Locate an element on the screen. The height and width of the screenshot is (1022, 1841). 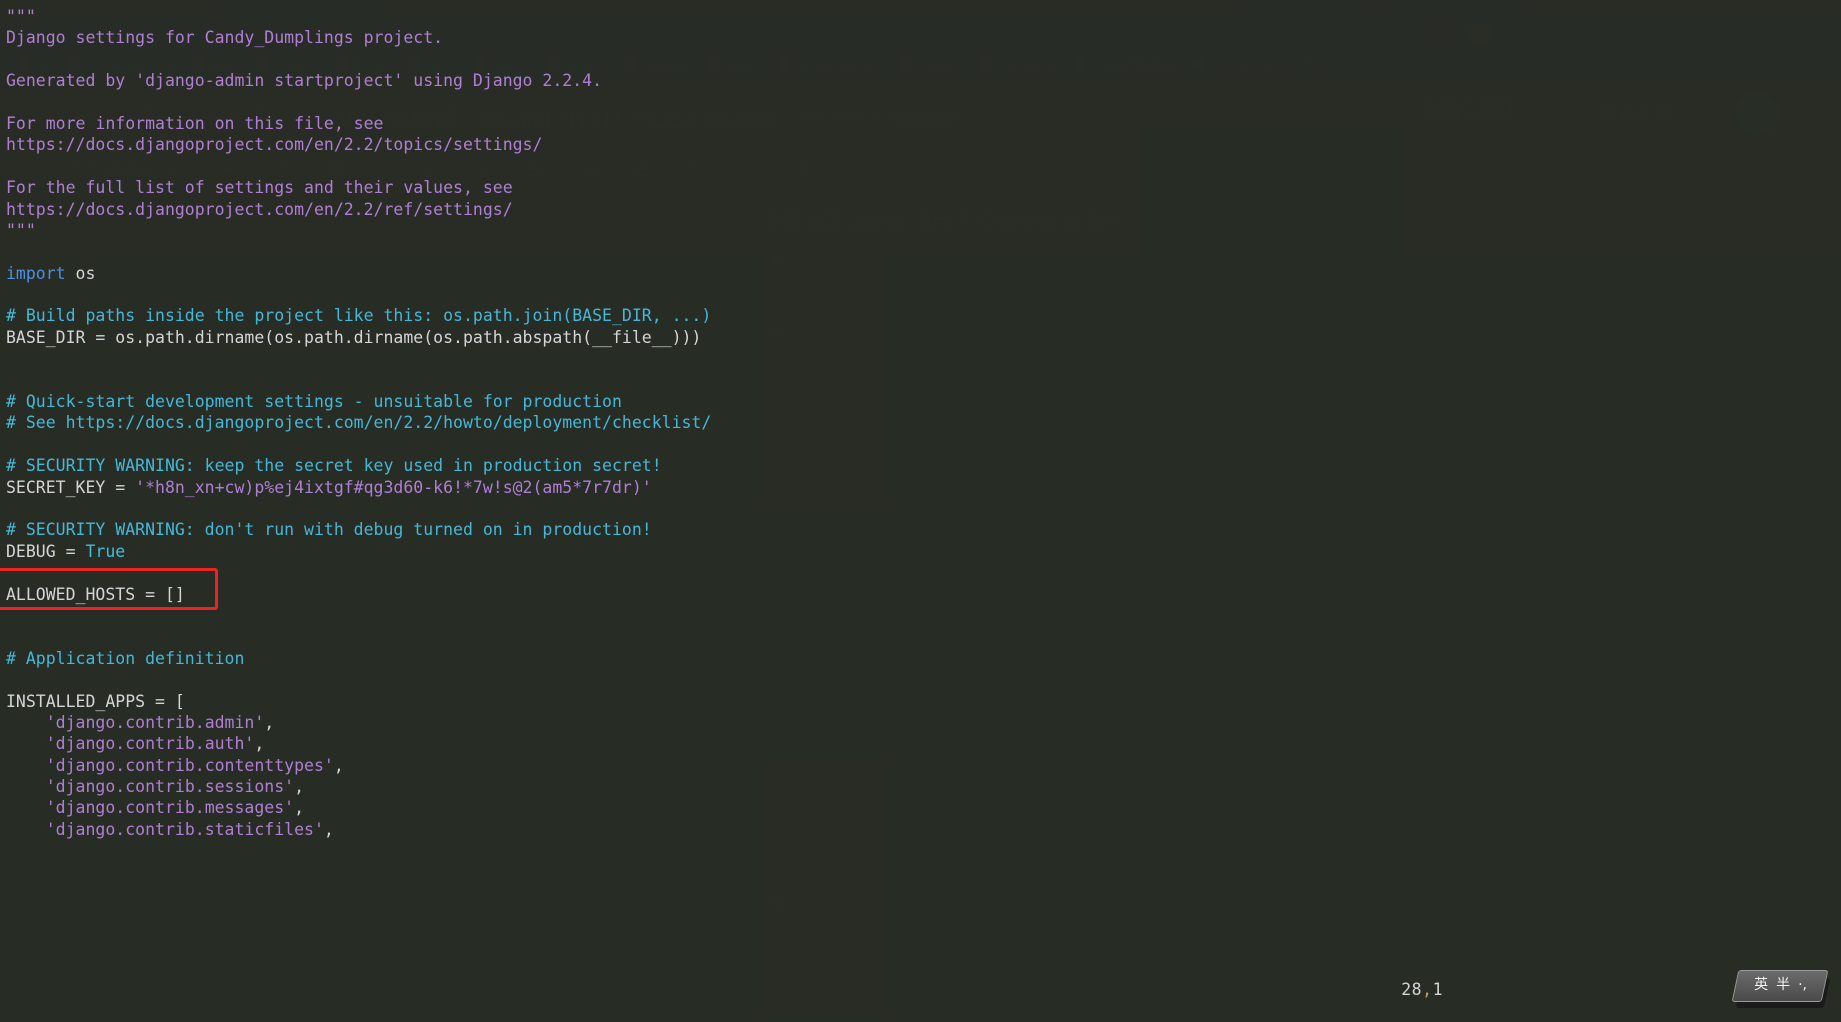
ime-status-indicator: 英 半 ·, is located at coordinates (1781, 990).